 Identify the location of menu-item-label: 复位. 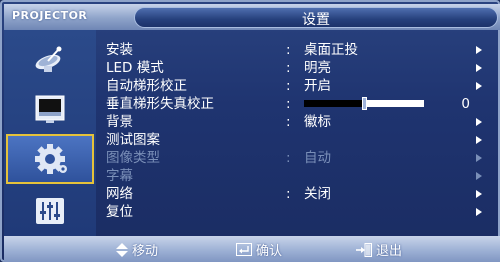
(119, 212).